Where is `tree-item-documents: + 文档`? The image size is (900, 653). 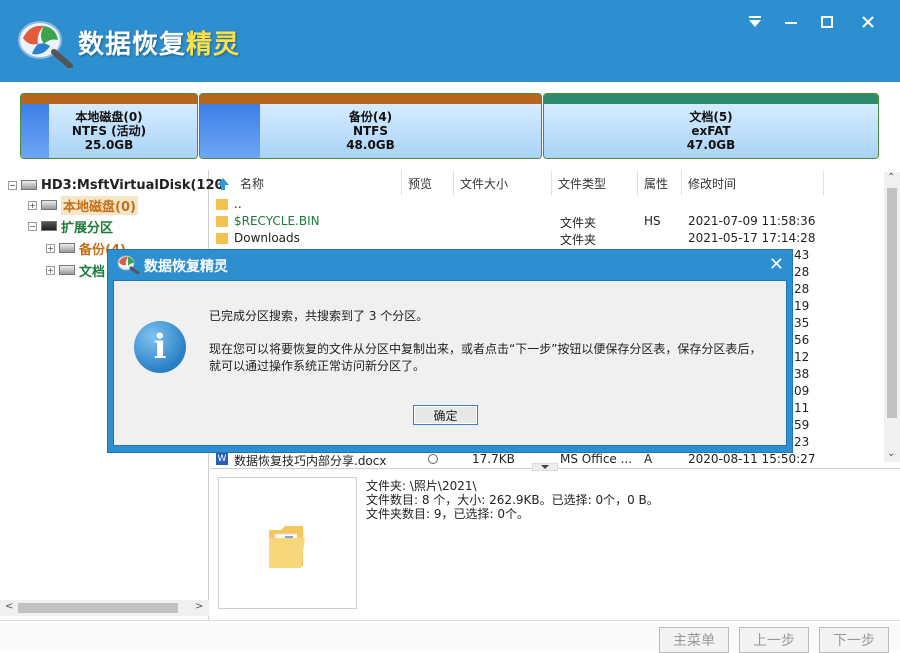
tree-item-documents: + 文档 is located at coordinates (75, 270).